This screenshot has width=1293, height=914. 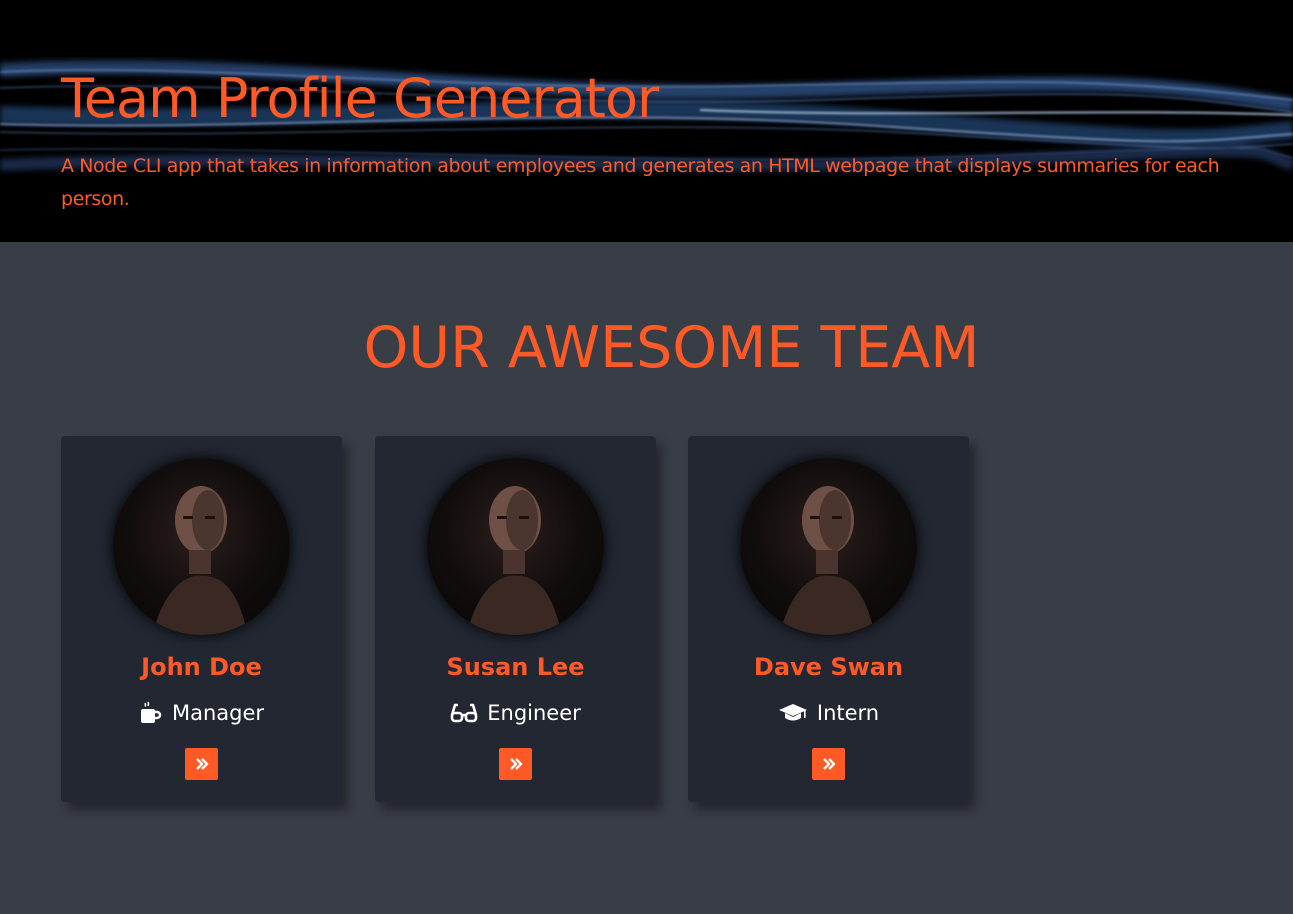 What do you see at coordinates (151, 713) in the screenshot?
I see `coffee-mug-icon` at bounding box center [151, 713].